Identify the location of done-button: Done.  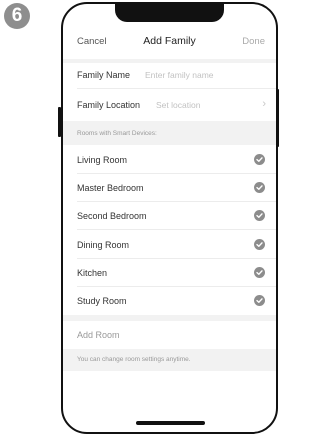
(253, 41).